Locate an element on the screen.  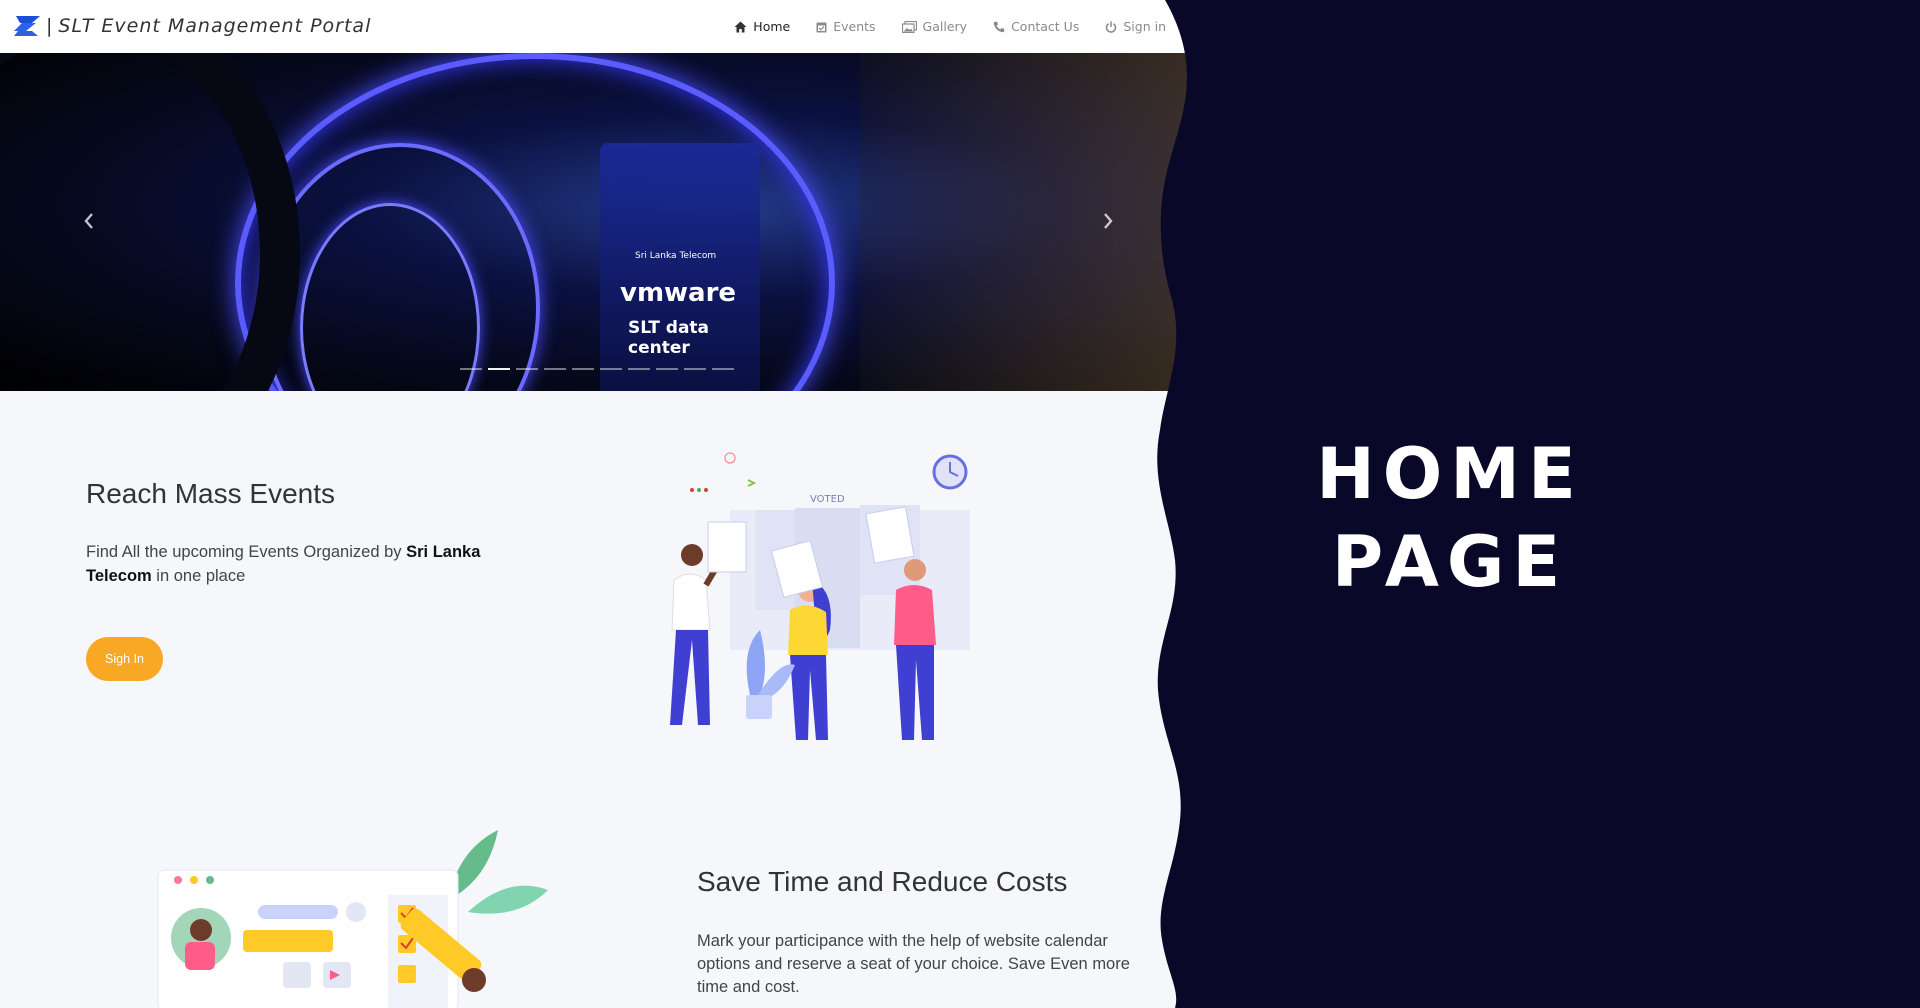
calendar-icon is located at coordinates (821, 27).